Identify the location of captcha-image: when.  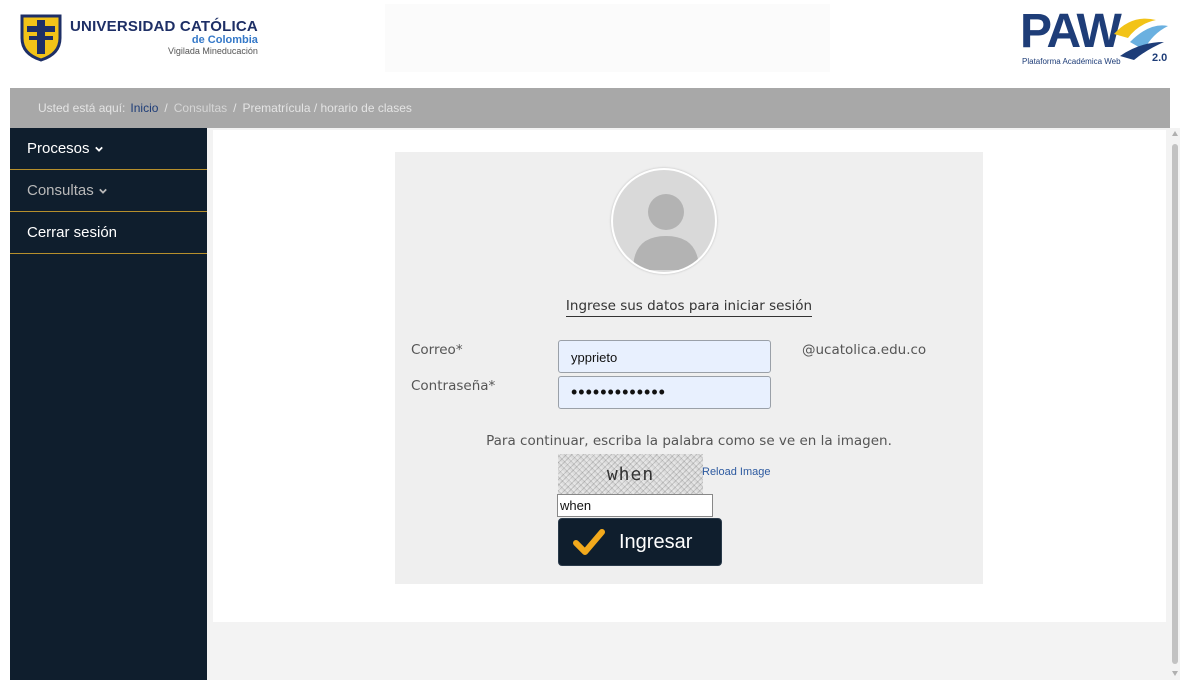
(630, 474).